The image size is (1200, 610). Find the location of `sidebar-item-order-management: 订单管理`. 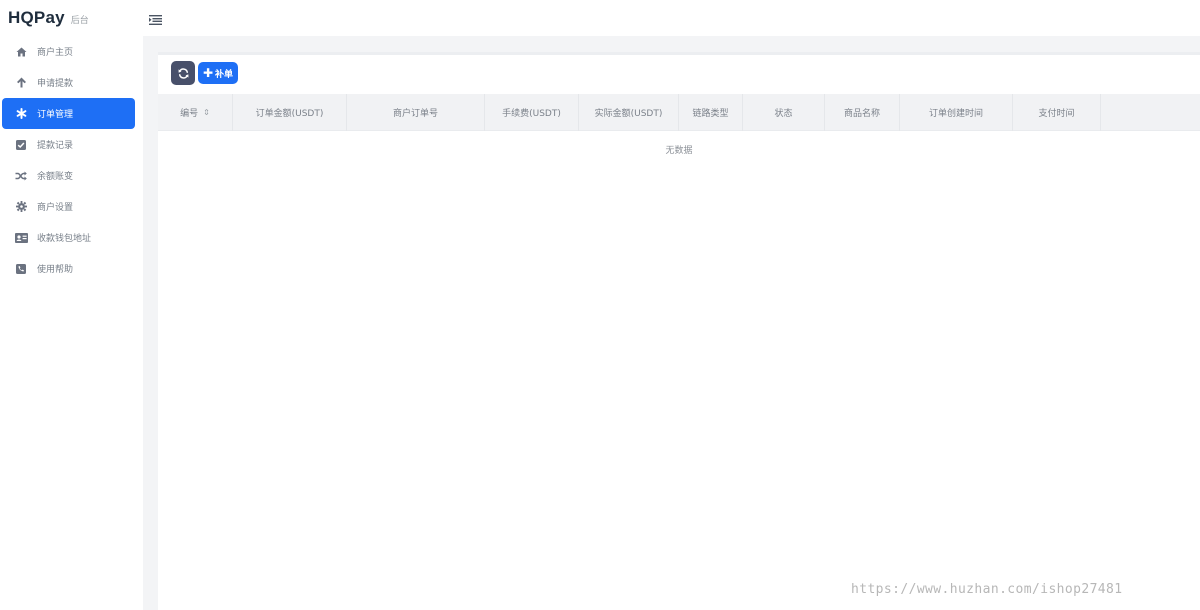

sidebar-item-order-management: 订单管理 is located at coordinates (68, 113).